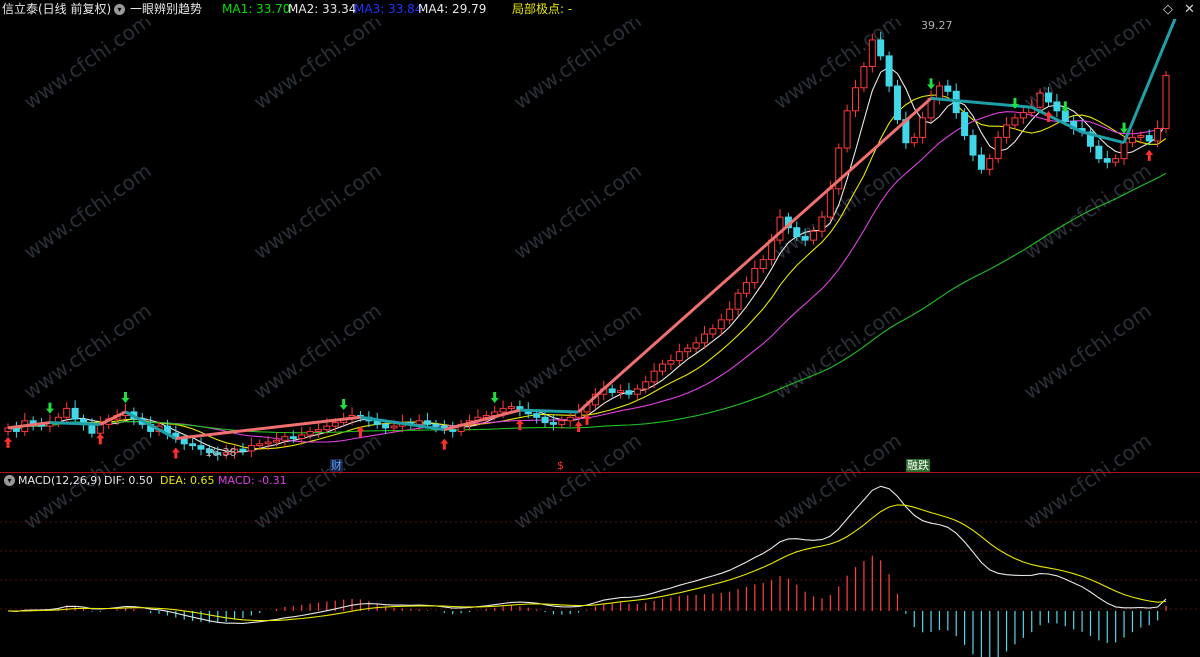 This screenshot has height=657, width=1200. Describe the element at coordinates (166, 9) in the screenshot. I see `indicator-name: 一眼辨别趋势` at that location.